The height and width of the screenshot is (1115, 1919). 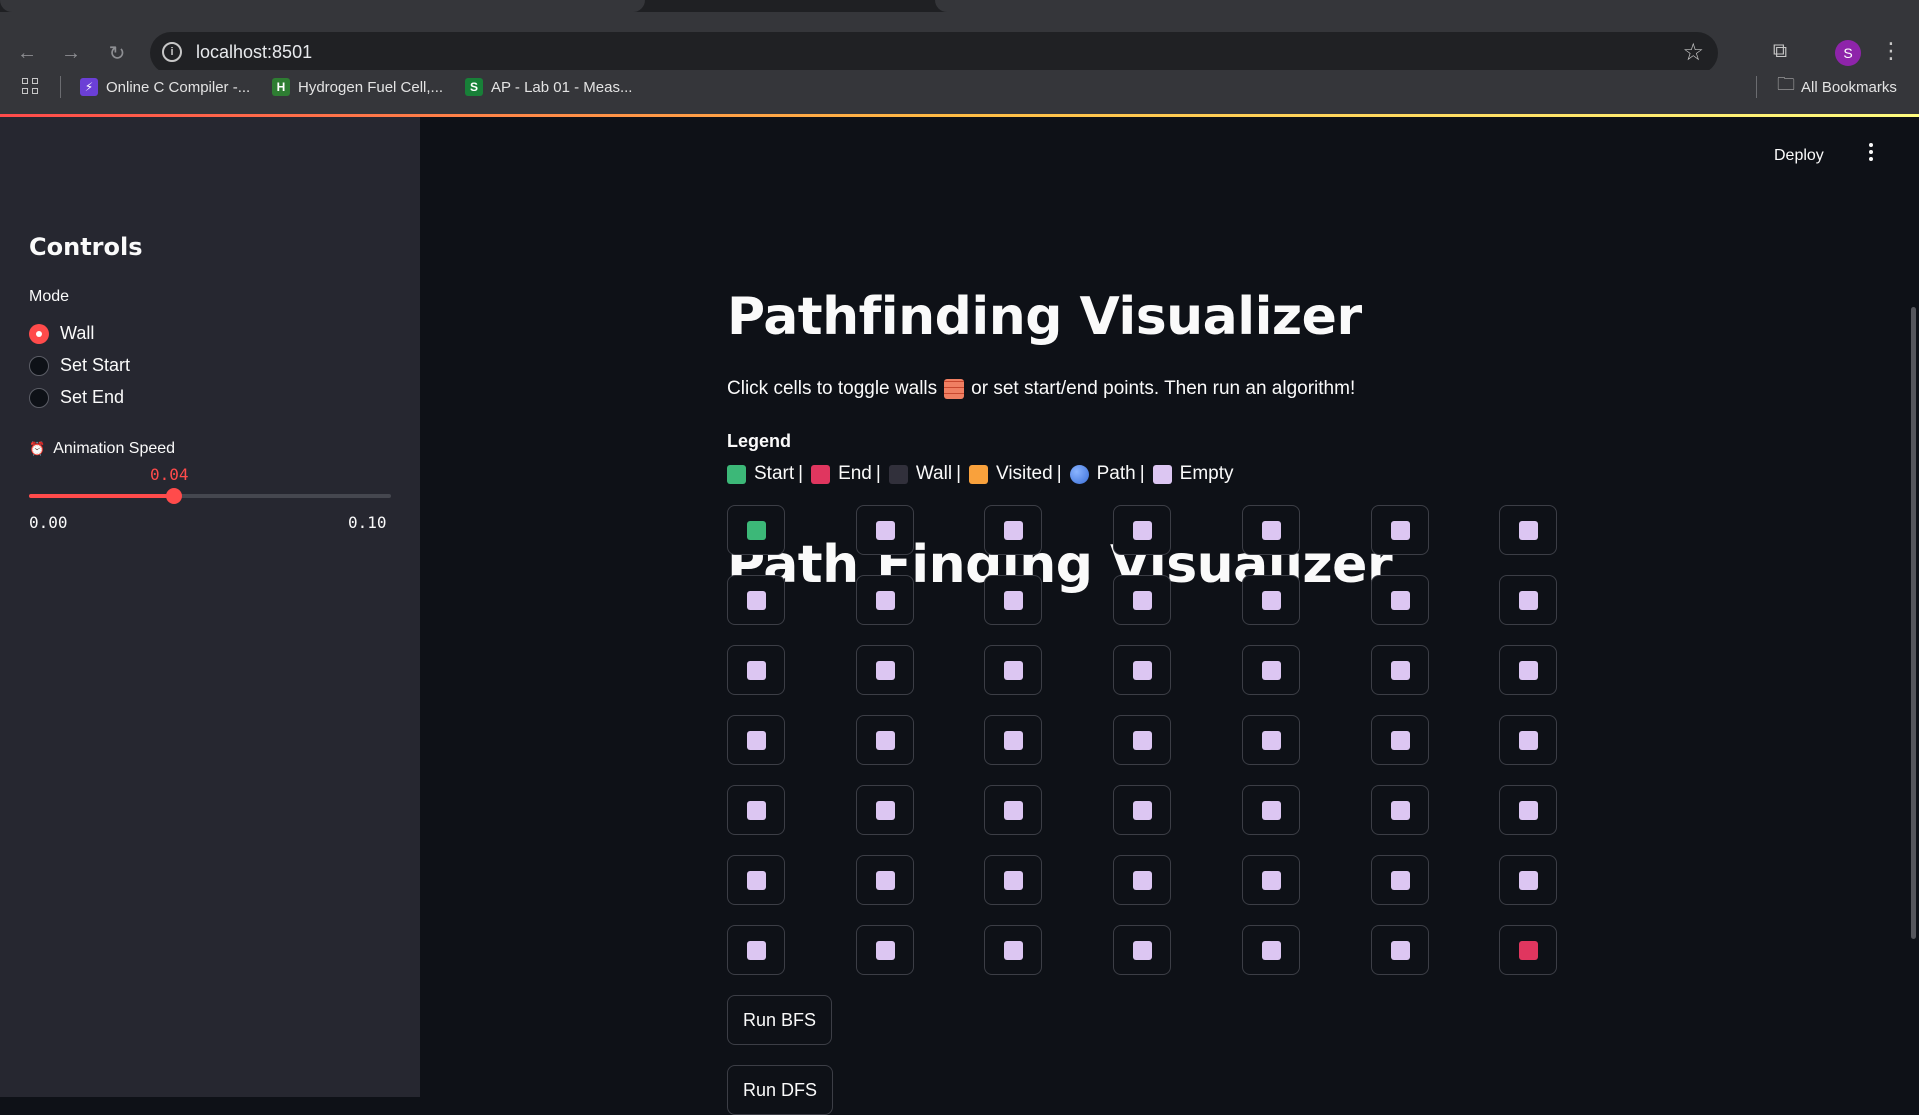 I want to click on site-info-icon: i, so click(x=172, y=52).